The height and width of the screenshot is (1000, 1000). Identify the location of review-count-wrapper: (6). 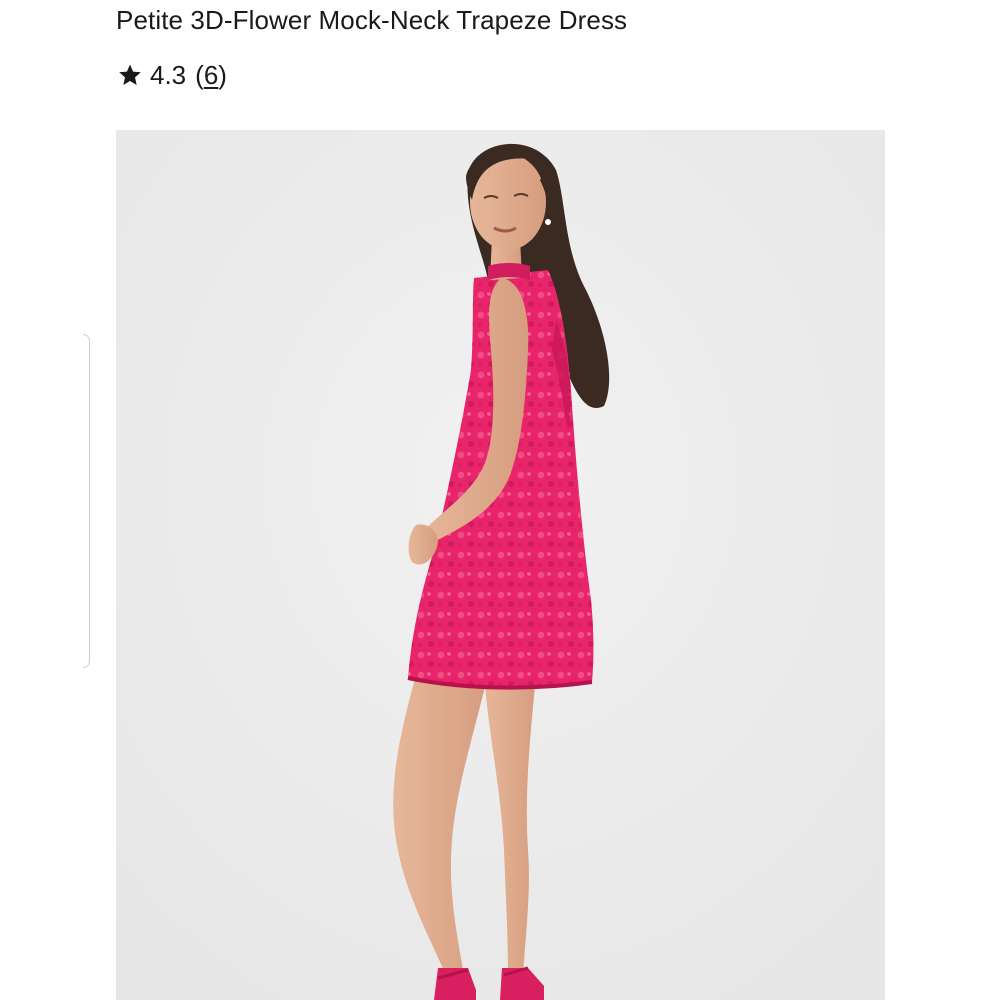
(211, 75).